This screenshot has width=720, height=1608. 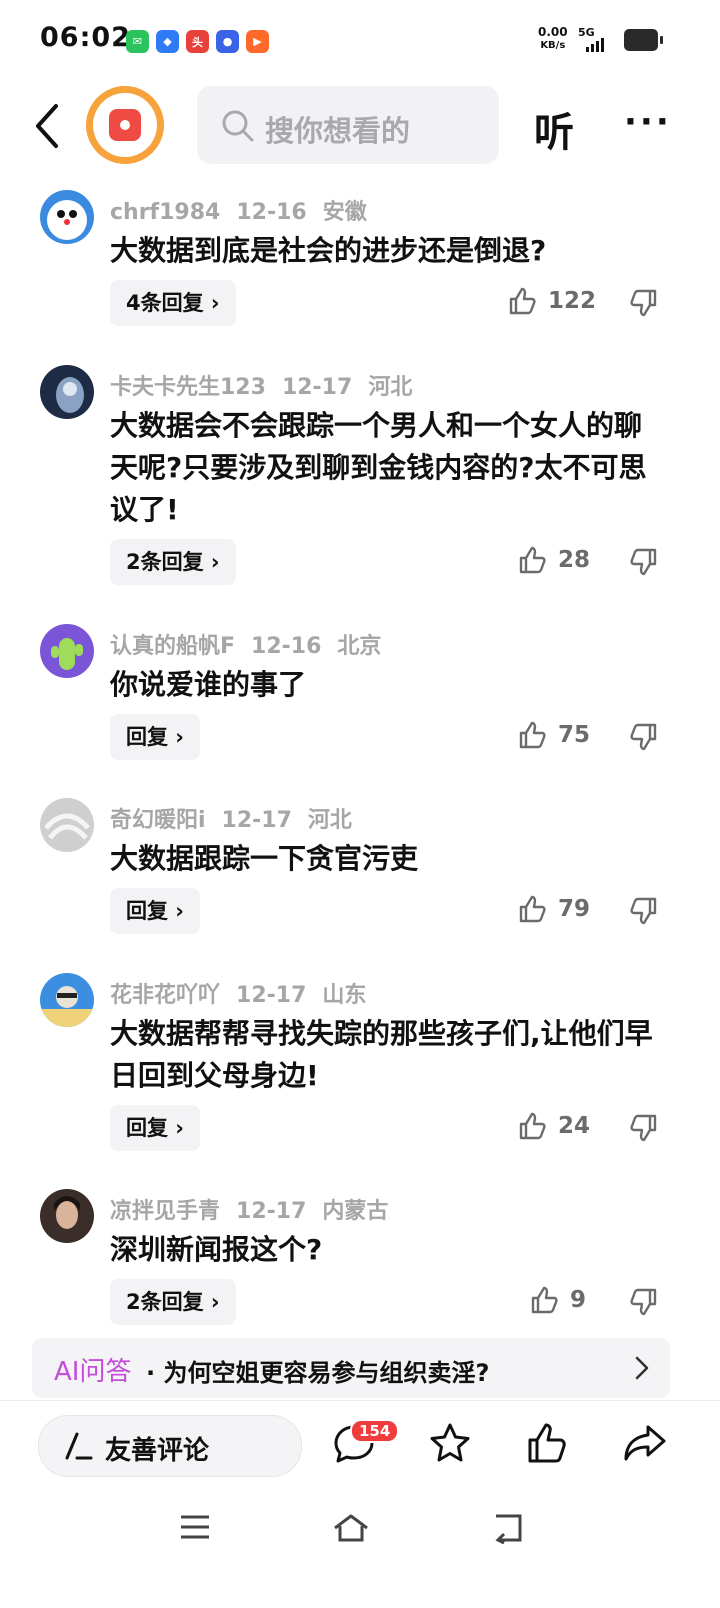 I want to click on comment-meta: 认真的船帆F 12-16 北京, so click(x=253, y=644).